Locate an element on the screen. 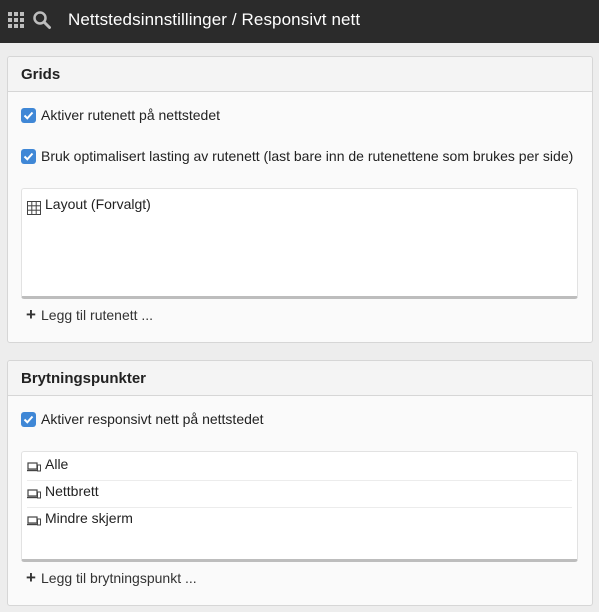 The image size is (599, 612). grid-item-label: Layout (Forvalgt) is located at coordinates (98, 204).